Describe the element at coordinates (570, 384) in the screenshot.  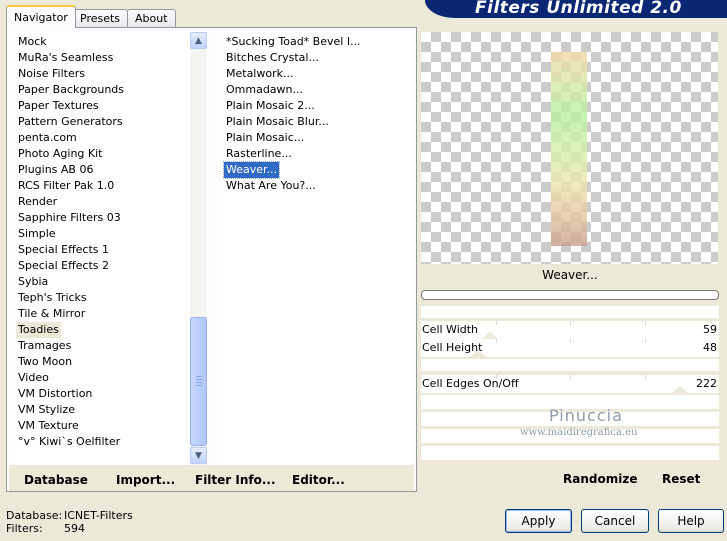
I see `param-cell-edges: Cell Edges On/Off 222` at that location.